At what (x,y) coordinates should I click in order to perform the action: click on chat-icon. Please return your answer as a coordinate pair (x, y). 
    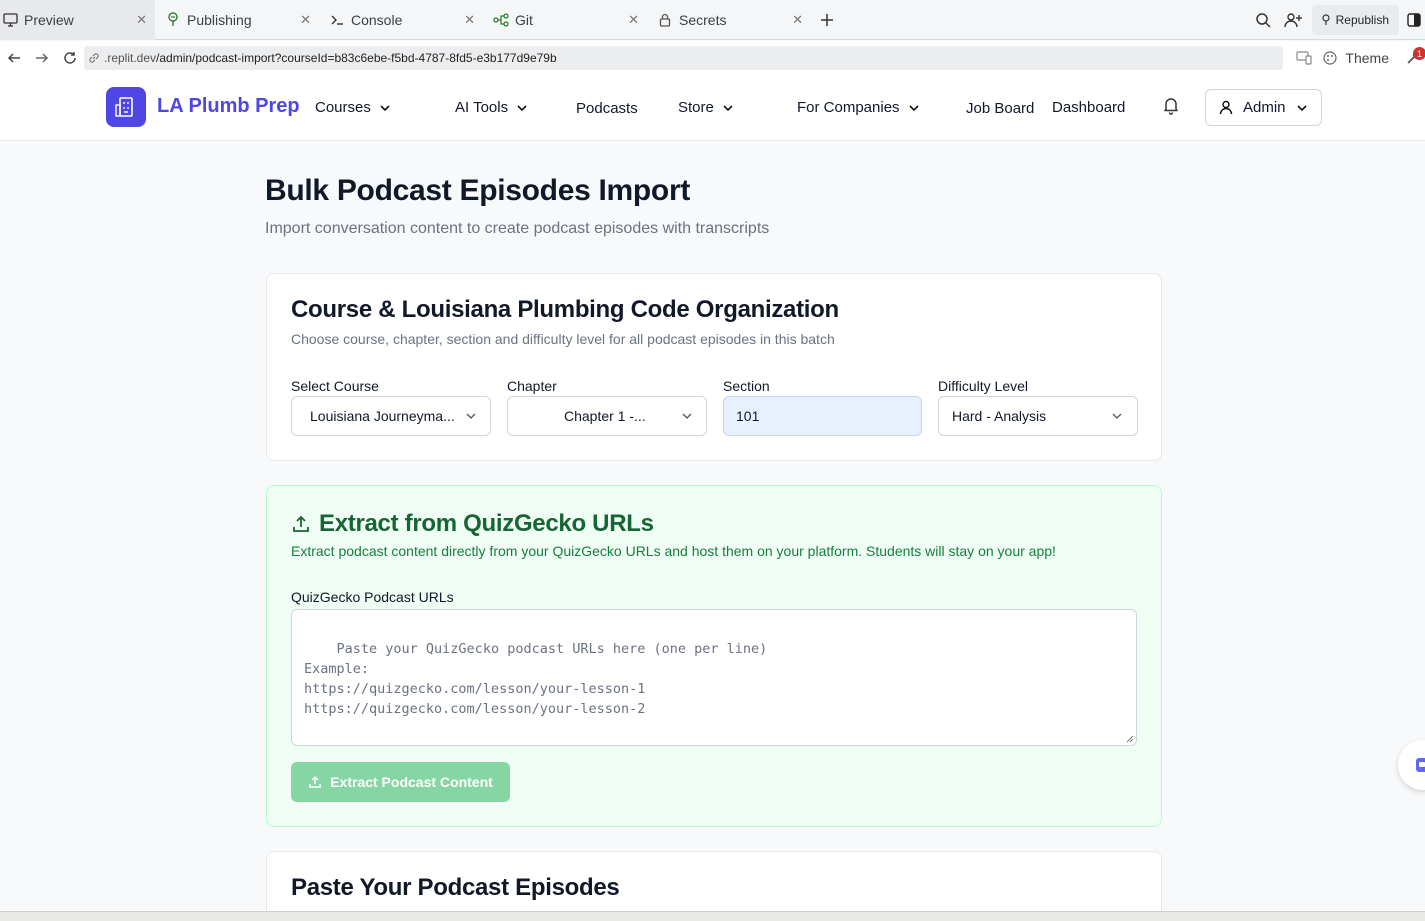
    Looking at the image, I should click on (1420, 765).